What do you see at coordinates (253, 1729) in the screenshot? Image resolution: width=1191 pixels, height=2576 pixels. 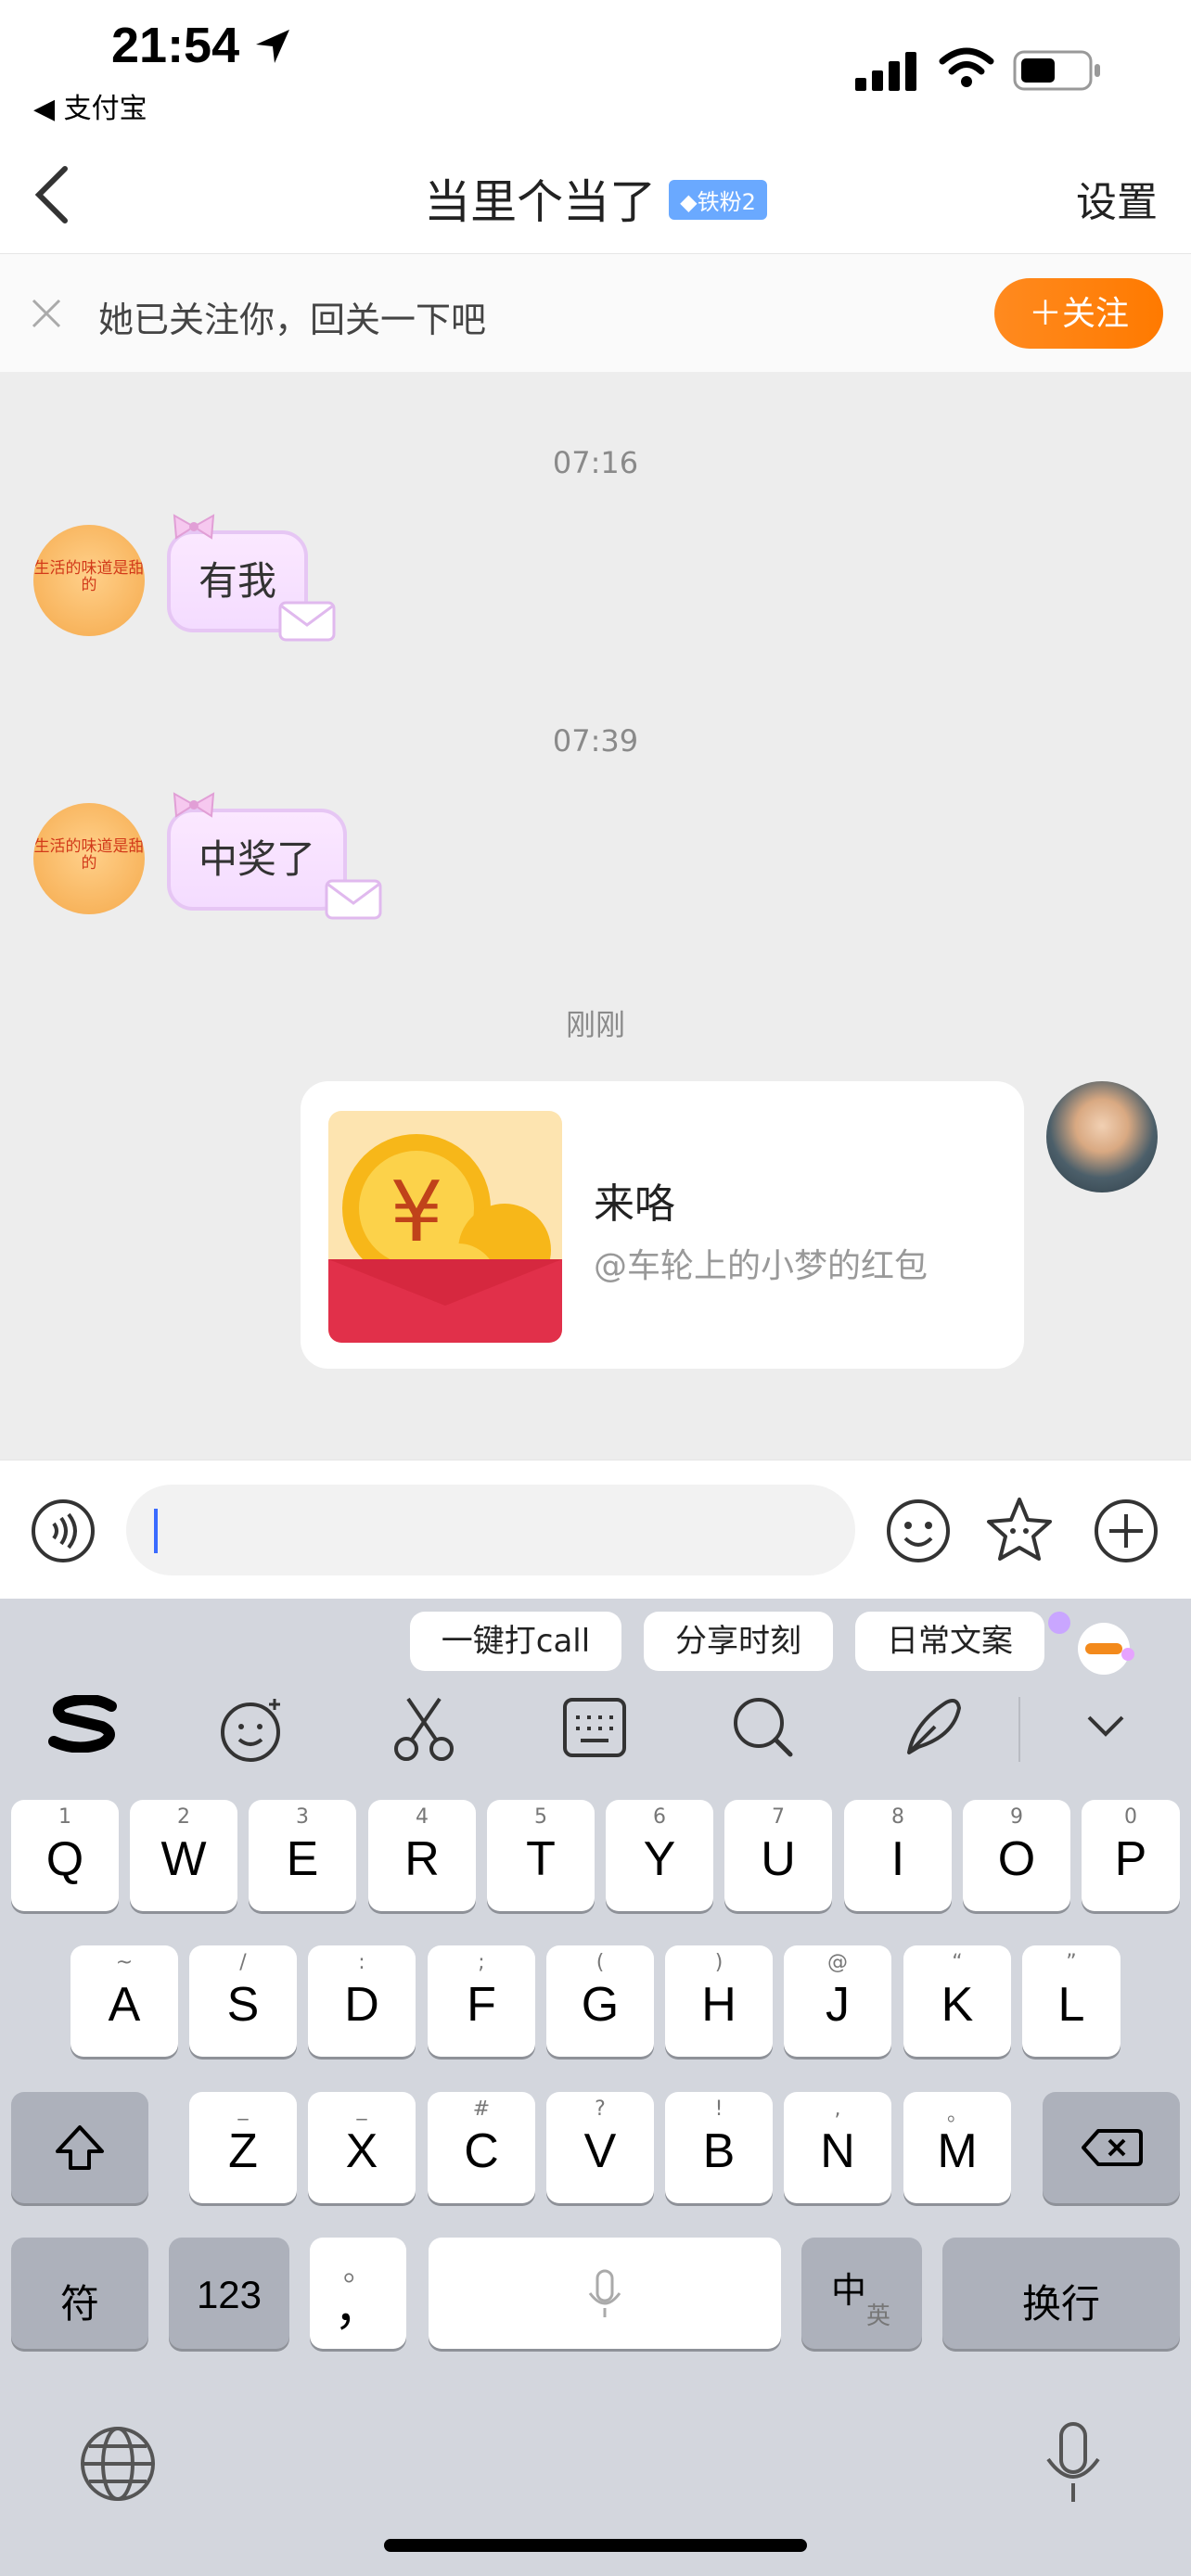 I see `emoji-panel-icon` at bounding box center [253, 1729].